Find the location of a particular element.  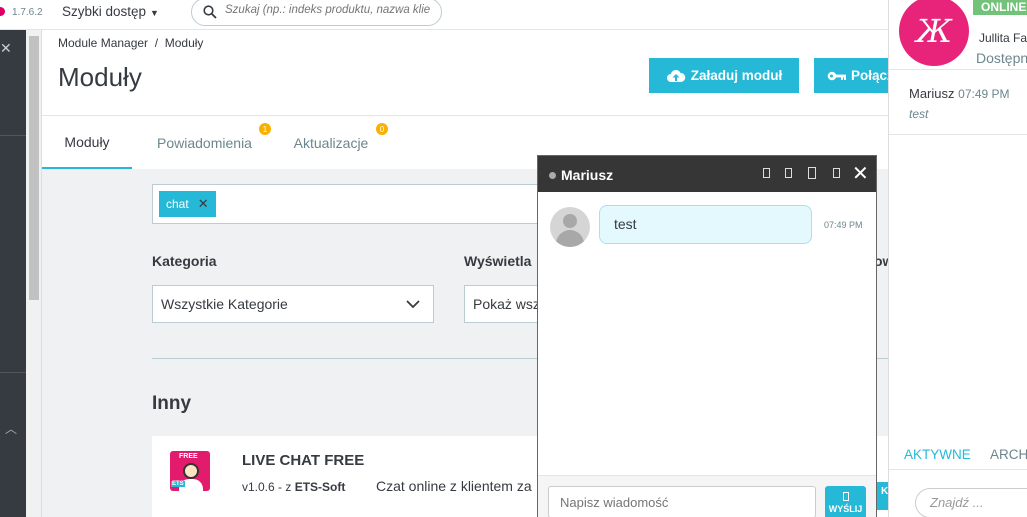

upload-module-label: Załaduj moduł is located at coordinates (736, 75).